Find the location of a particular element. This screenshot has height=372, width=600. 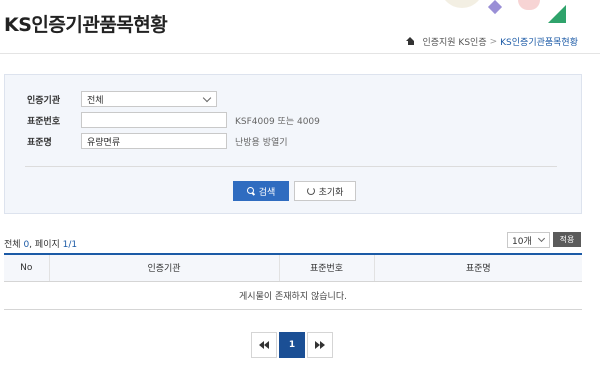

apply-button: 적용 is located at coordinates (567, 239).